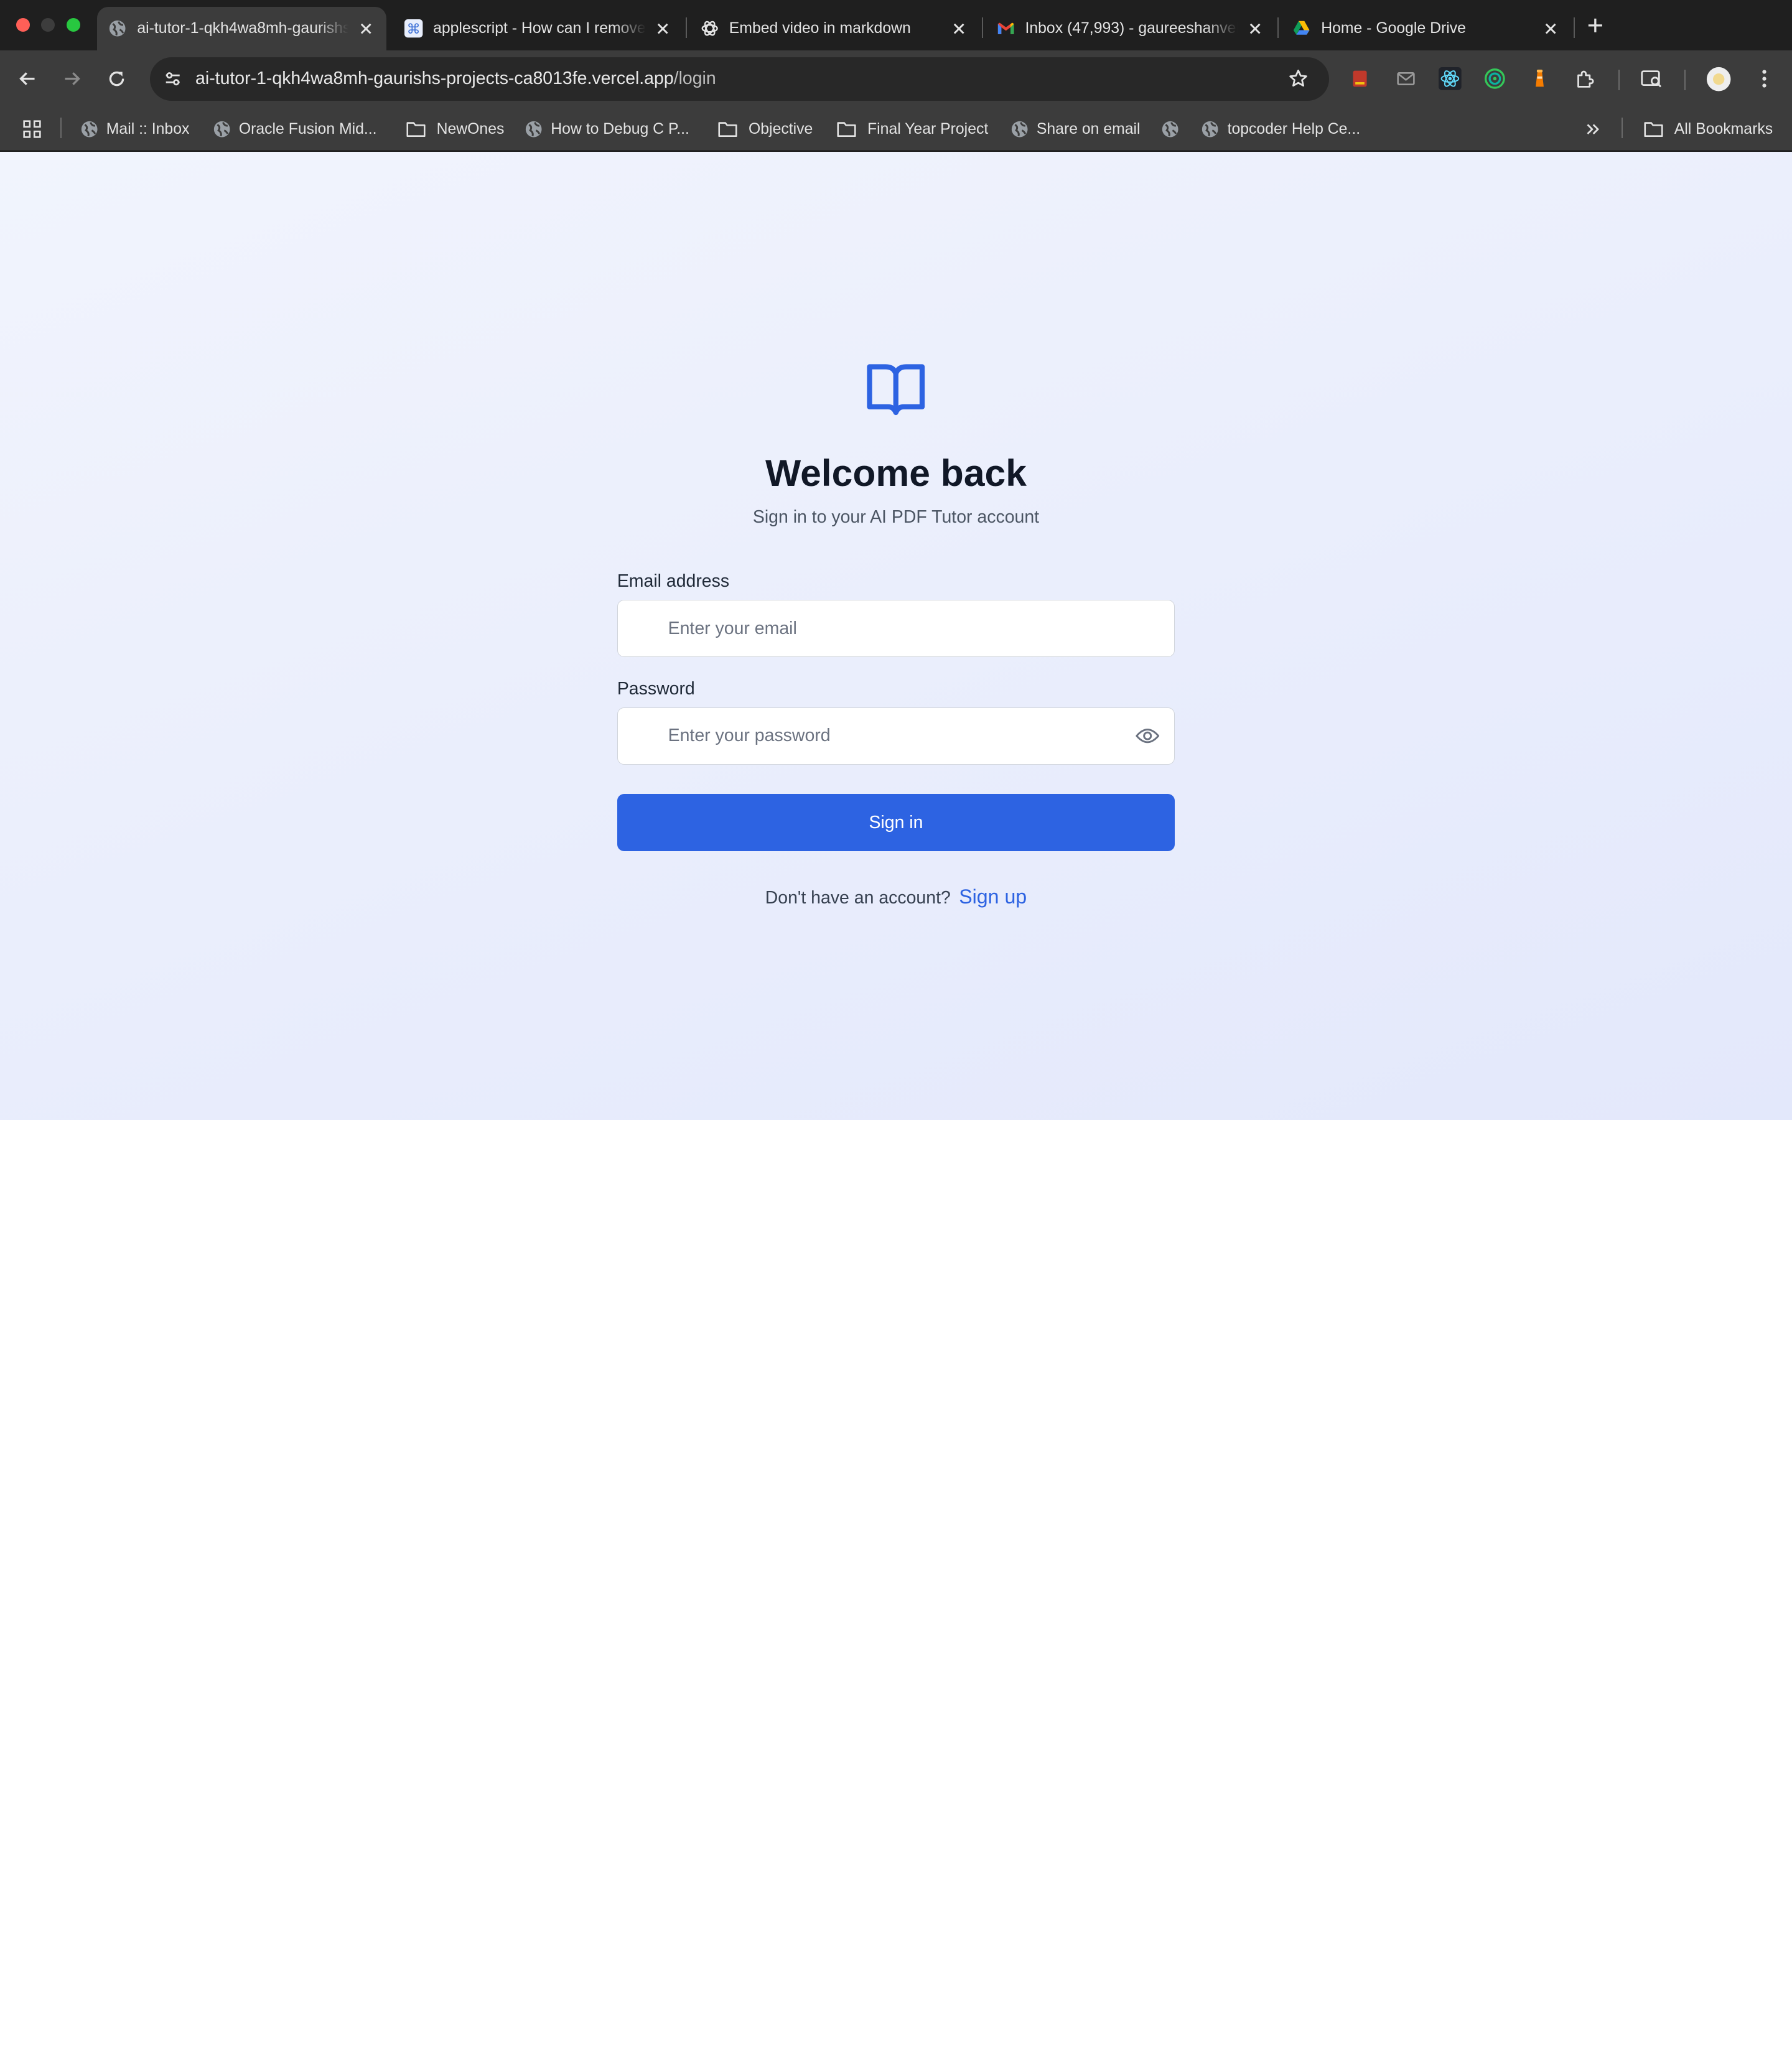 The image size is (1792, 2057). Describe the element at coordinates (896, 517) in the screenshot. I see `page-subtitle: Sign in to your AI PDF Tutor account` at that location.